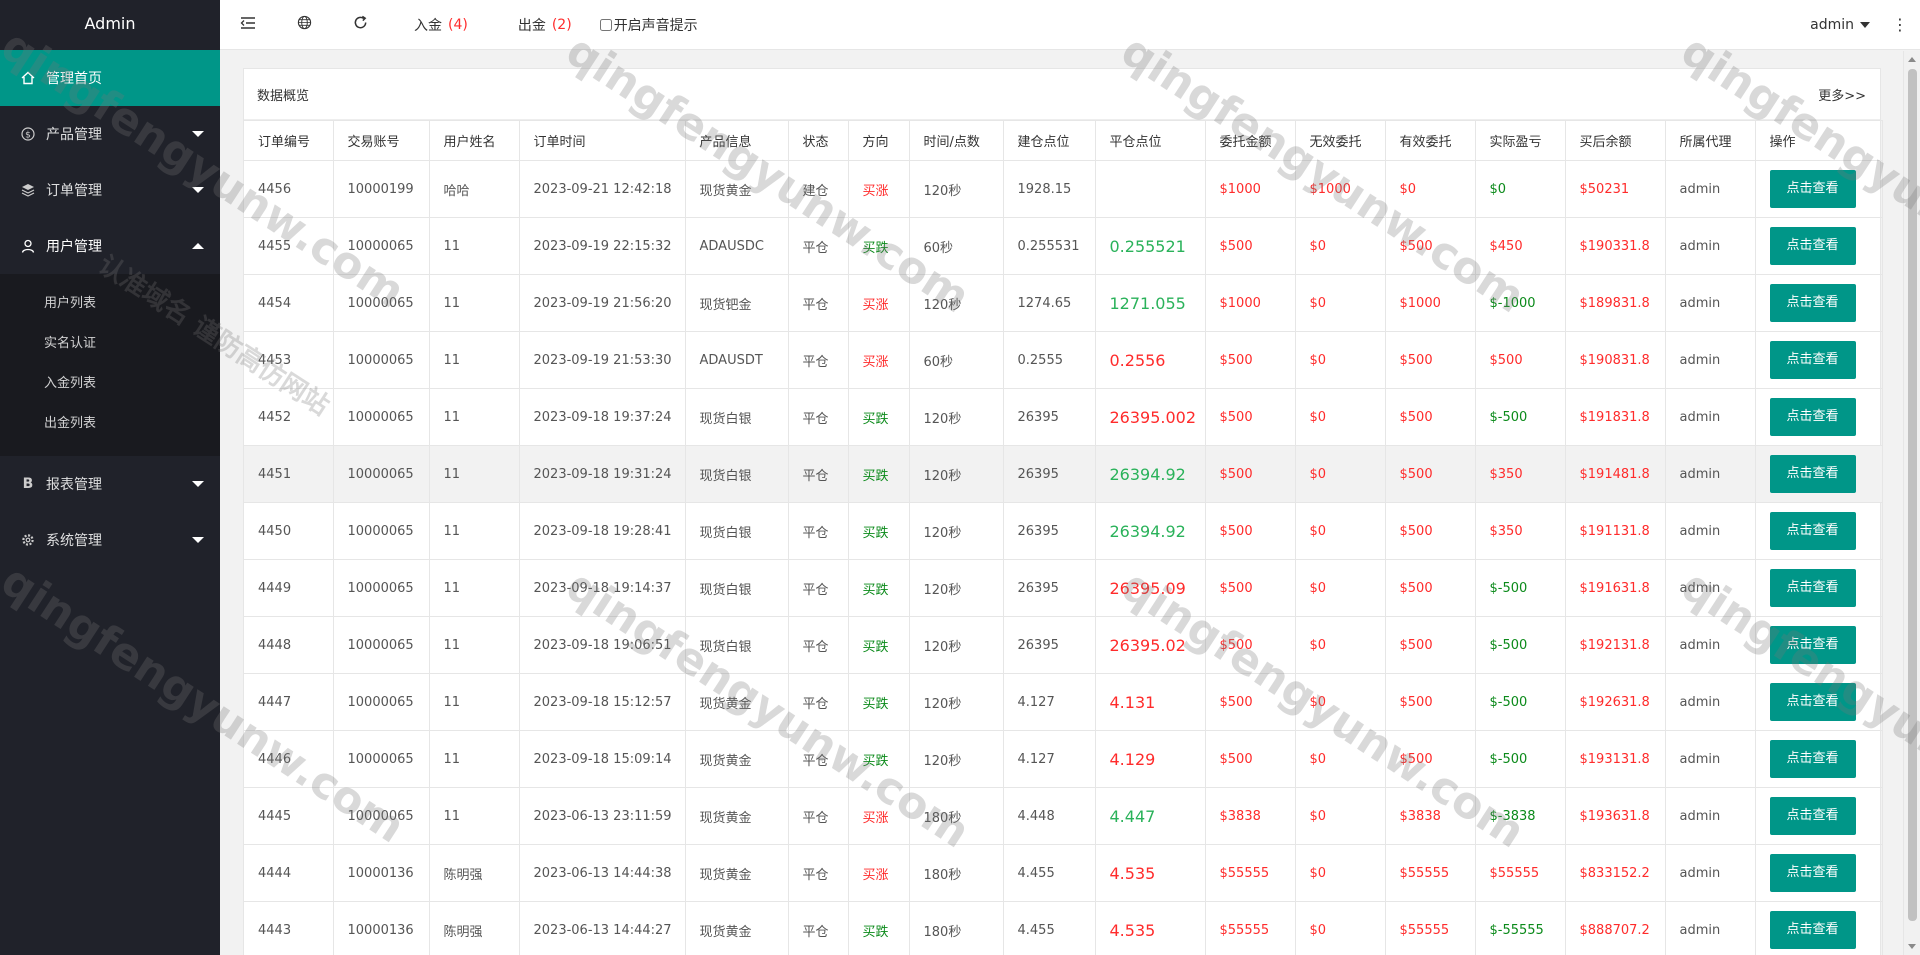  What do you see at coordinates (1250, 928) in the screenshot?
I see `cell-amount: $55555` at bounding box center [1250, 928].